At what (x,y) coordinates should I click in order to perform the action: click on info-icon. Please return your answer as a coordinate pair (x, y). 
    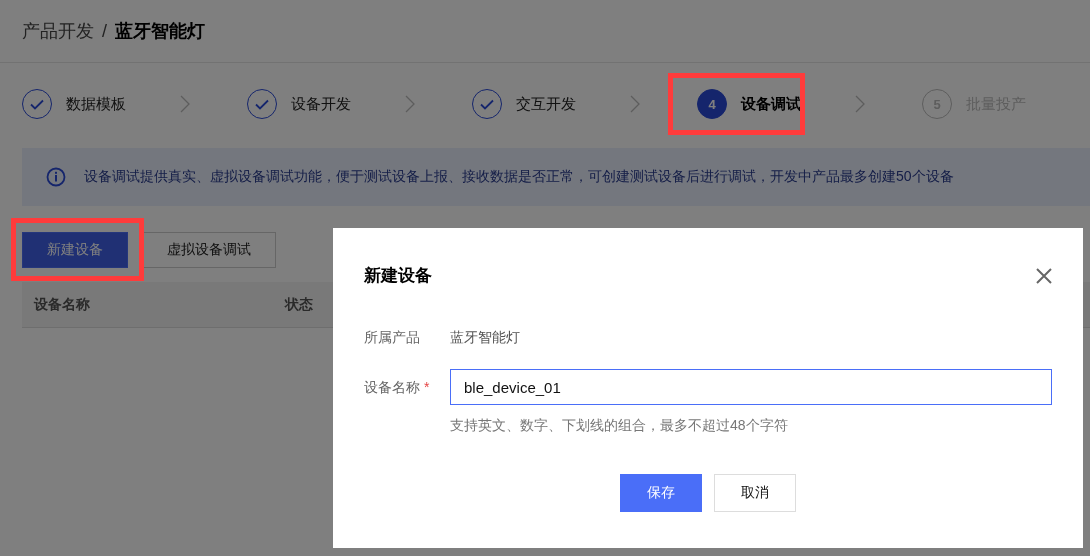
    Looking at the image, I should click on (56, 177).